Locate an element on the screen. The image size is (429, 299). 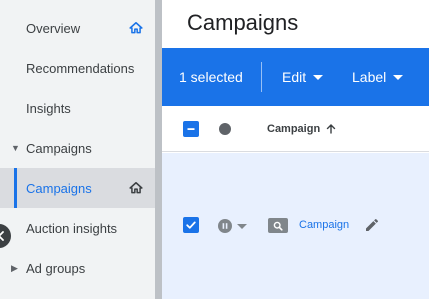
checkmark-icon is located at coordinates (191, 225).